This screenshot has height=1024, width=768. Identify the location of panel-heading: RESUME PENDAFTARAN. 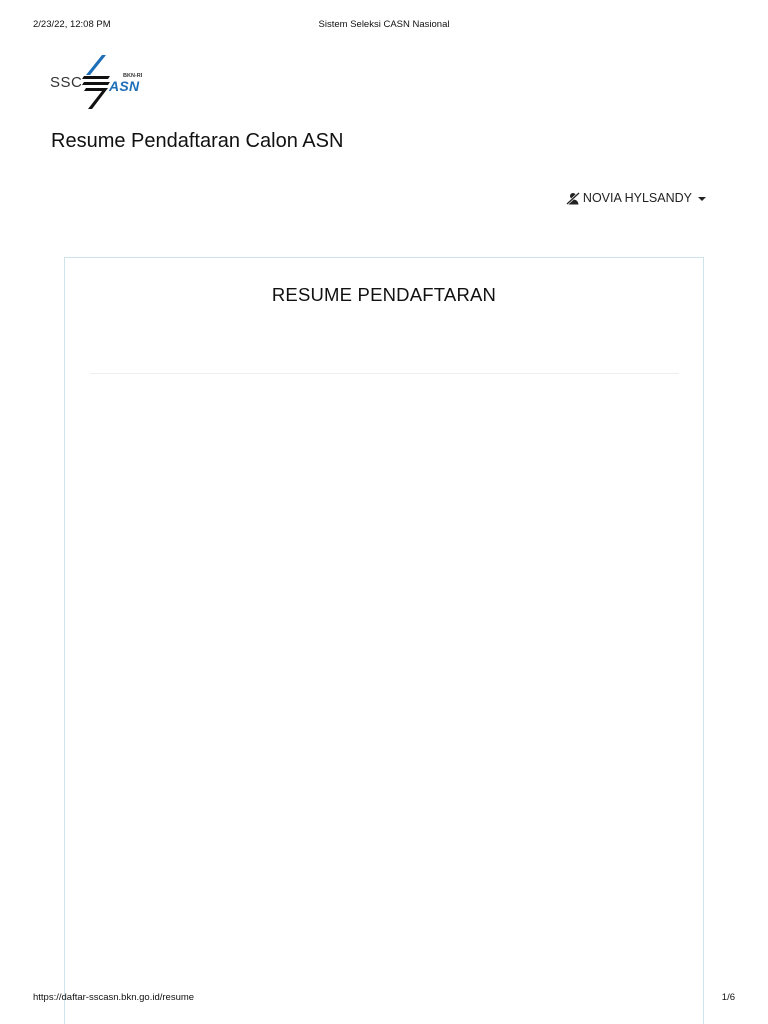
(384, 294).